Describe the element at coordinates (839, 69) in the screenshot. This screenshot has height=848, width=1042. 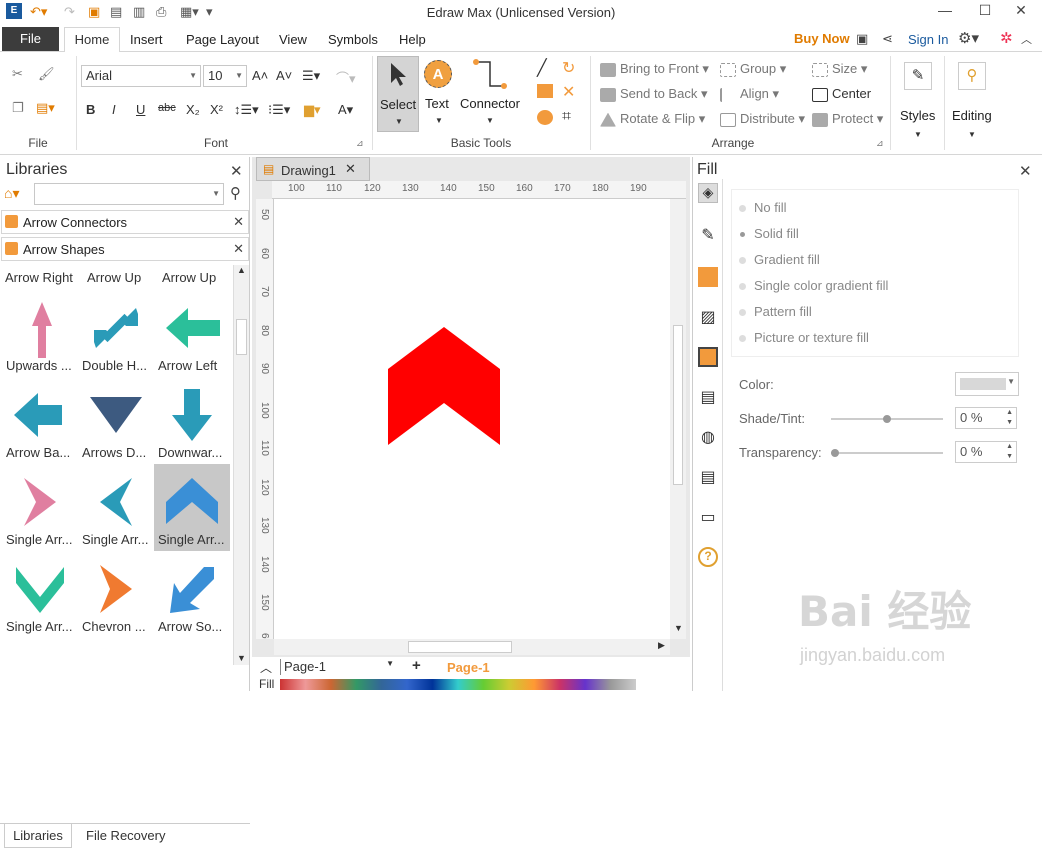
I see `size-button: Size ▾` at that location.